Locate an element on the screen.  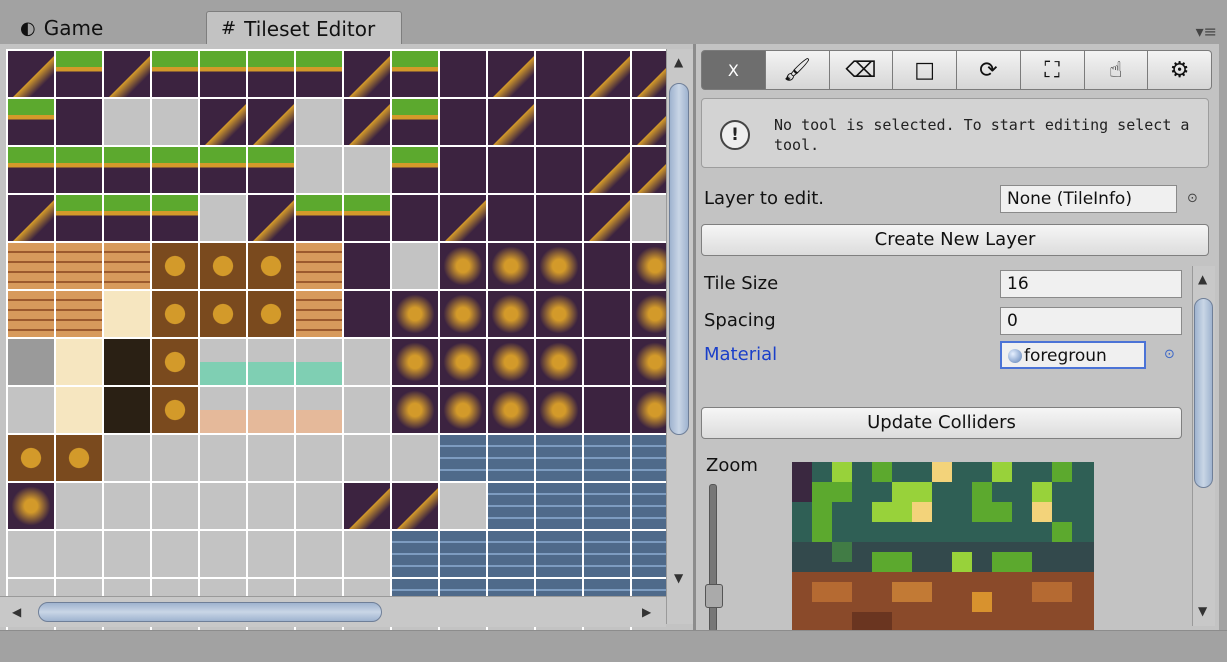
scroll-up-icon: ▲ is located at coordinates (678, 62).